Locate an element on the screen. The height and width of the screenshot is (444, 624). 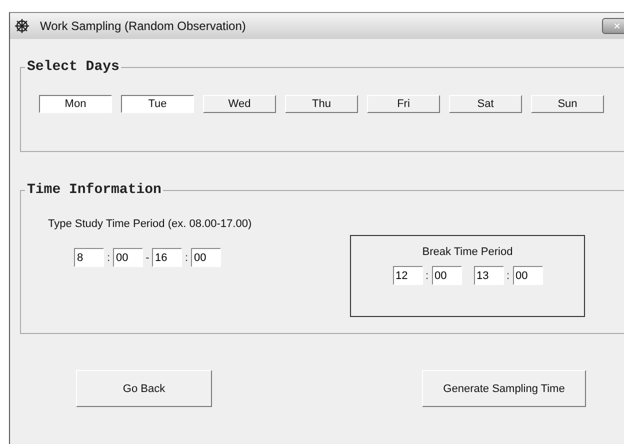
group-title: Select Days is located at coordinates (73, 67).